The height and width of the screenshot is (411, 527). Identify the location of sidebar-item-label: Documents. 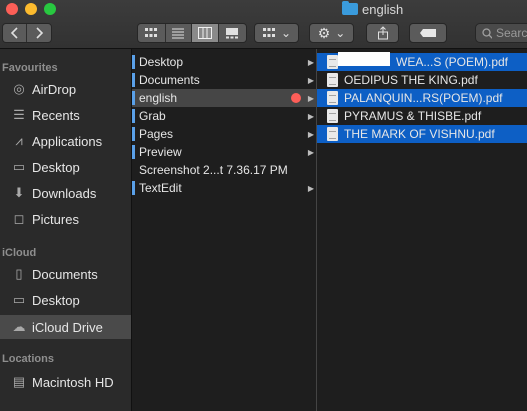
(65, 274).